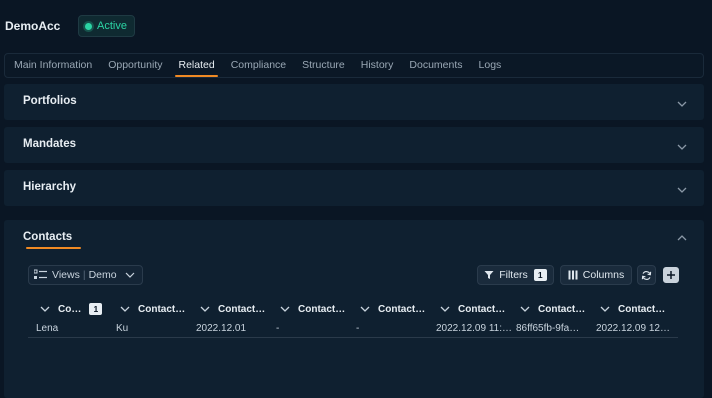  What do you see at coordinates (102, 275) in the screenshot?
I see `view-name: Demo` at bounding box center [102, 275].